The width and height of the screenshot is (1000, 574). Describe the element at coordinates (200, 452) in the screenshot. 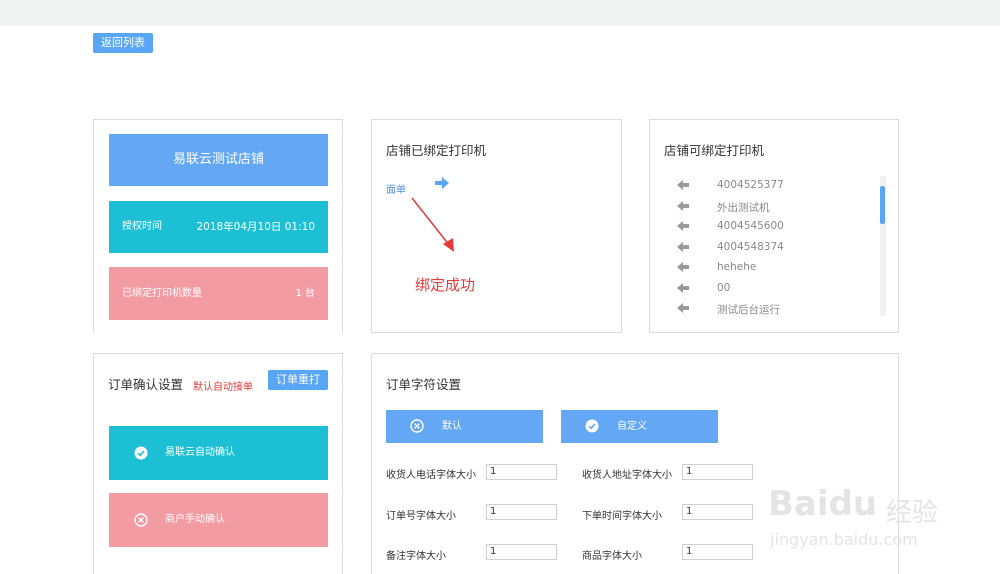

I see `auto-confirm-label: 易联云自动确认` at that location.